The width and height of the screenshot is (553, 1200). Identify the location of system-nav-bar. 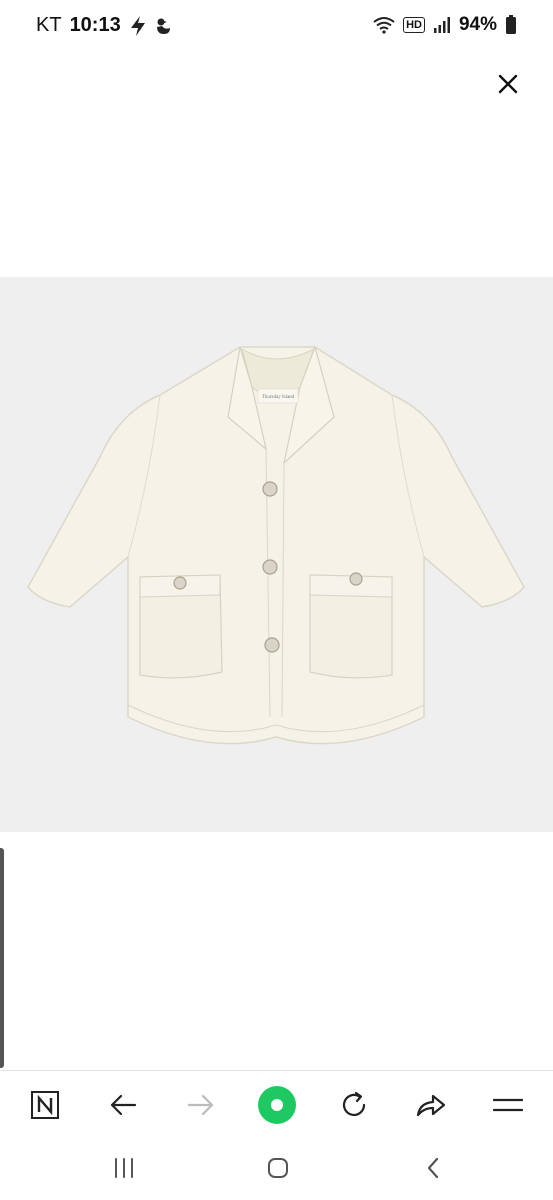
(276, 1168).